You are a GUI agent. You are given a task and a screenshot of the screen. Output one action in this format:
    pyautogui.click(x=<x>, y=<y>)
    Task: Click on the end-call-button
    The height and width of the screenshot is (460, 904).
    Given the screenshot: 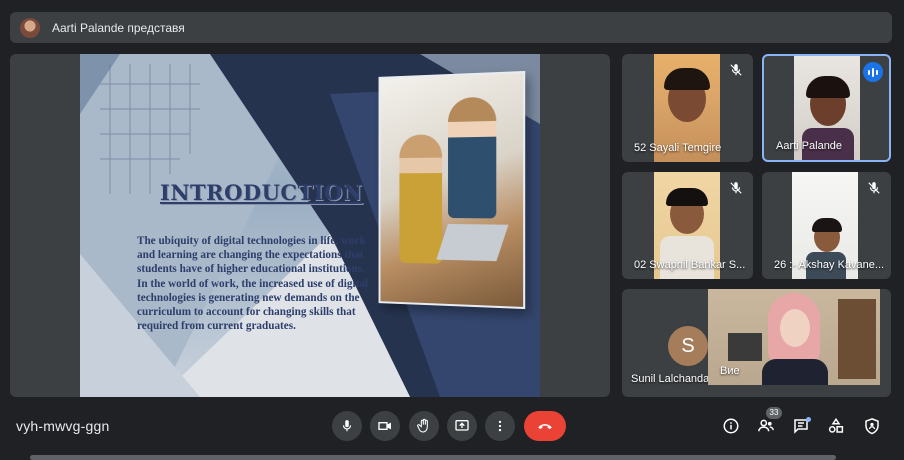 What is the action you would take?
    pyautogui.click(x=545, y=426)
    